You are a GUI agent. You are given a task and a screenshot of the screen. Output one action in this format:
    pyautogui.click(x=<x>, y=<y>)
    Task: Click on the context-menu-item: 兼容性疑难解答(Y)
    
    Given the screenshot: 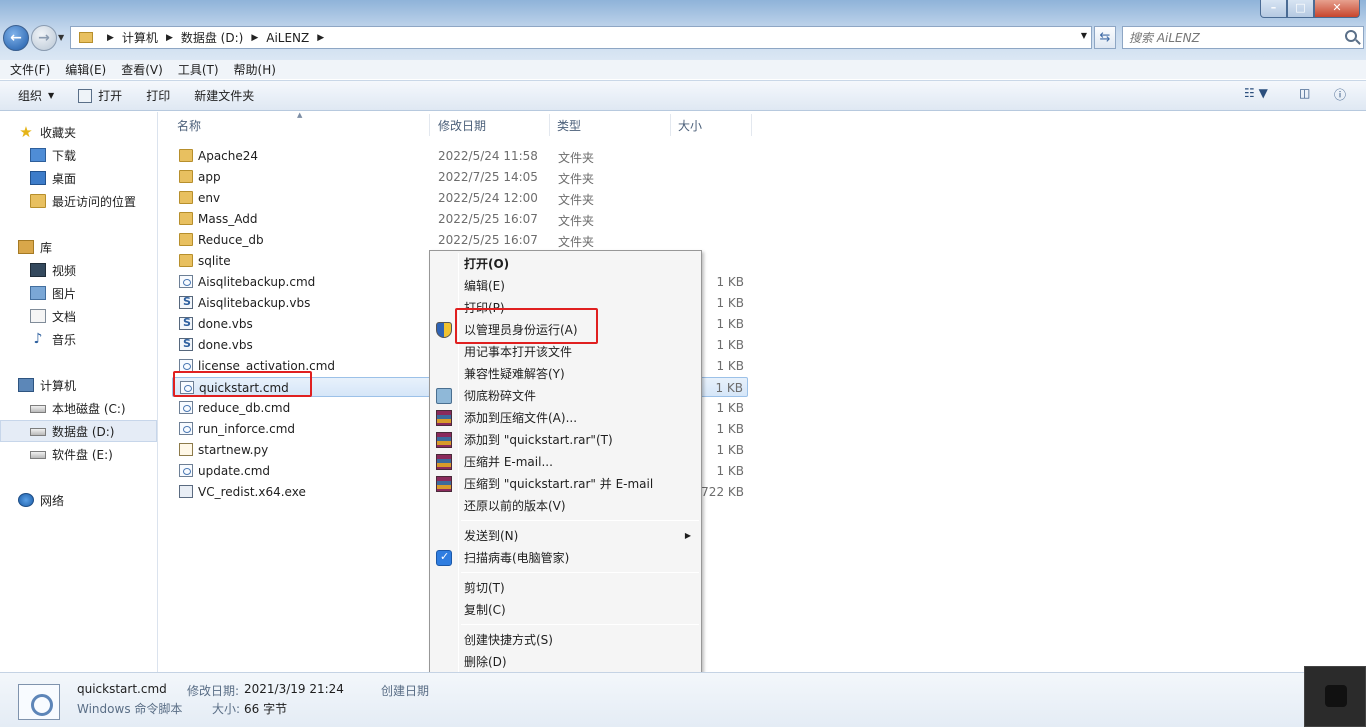 What is the action you would take?
    pyautogui.click(x=514, y=374)
    